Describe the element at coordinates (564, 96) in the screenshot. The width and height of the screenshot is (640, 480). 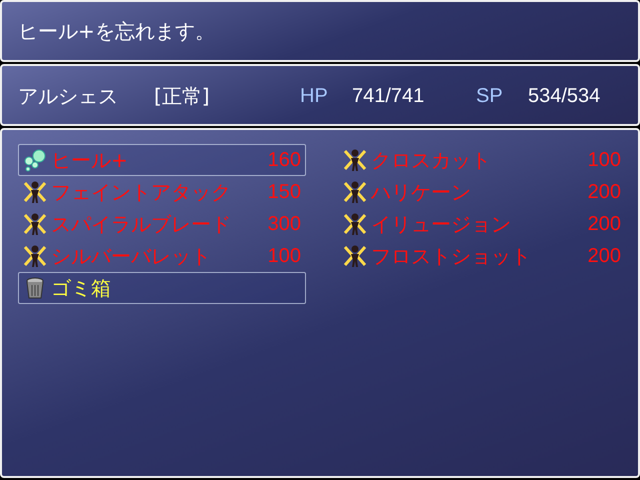
I see `sp-value: 534/534` at that location.